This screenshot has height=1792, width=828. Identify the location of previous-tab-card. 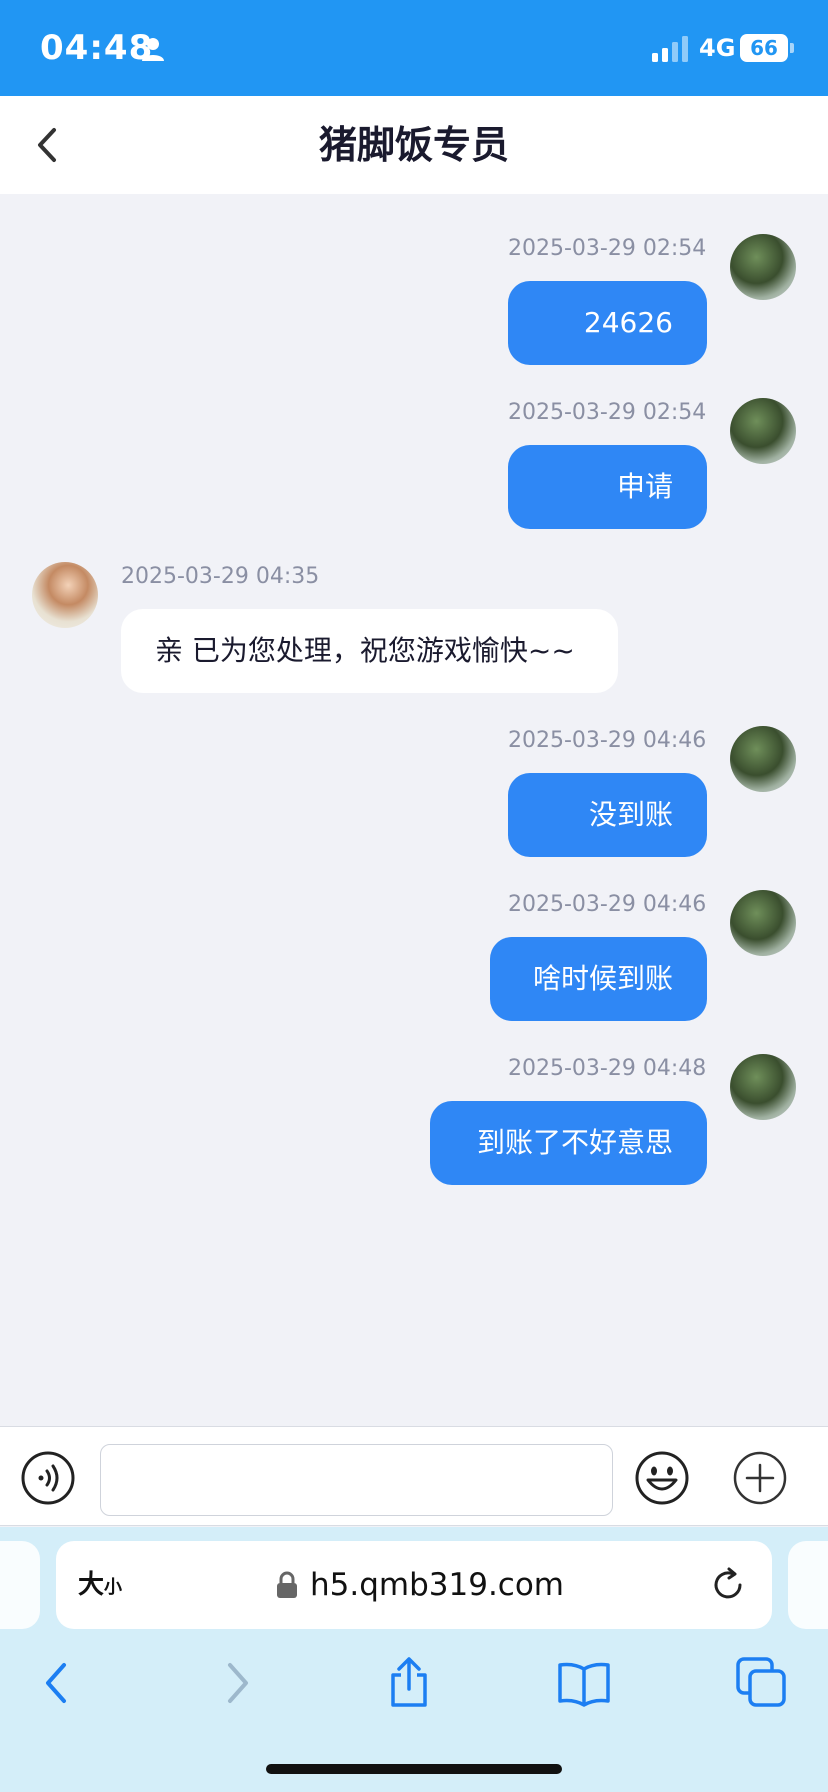
(20, 1585).